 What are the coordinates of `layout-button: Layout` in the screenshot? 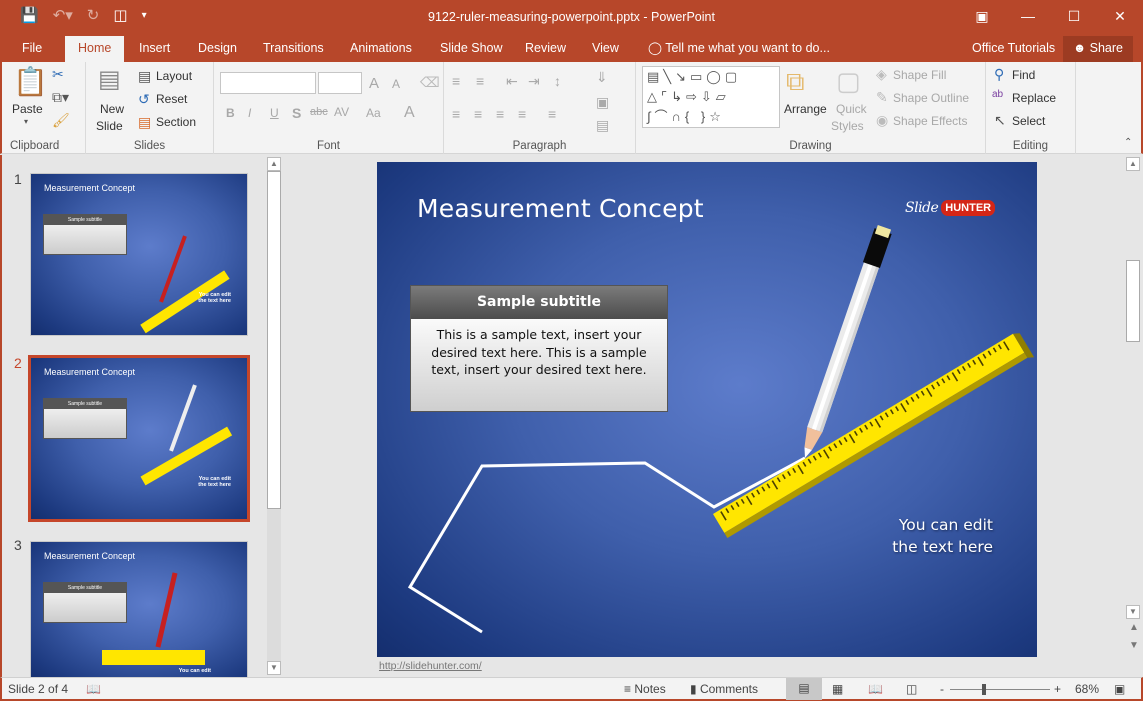 It's located at (174, 76).